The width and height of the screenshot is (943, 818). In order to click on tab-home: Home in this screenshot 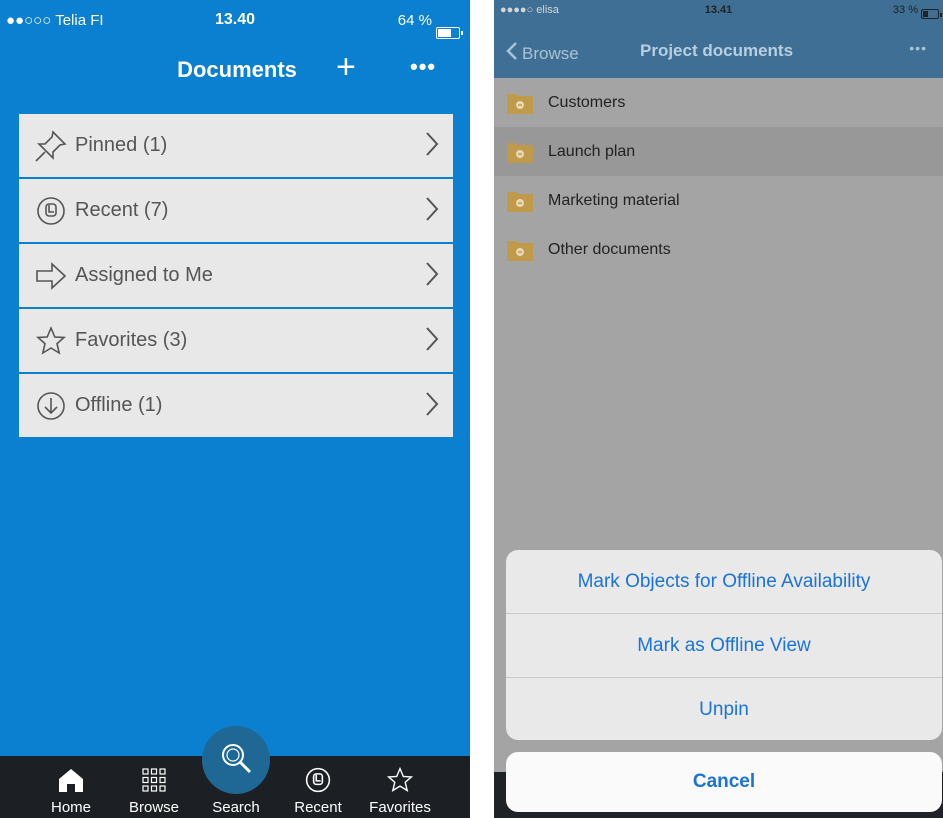, I will do `click(71, 787)`.